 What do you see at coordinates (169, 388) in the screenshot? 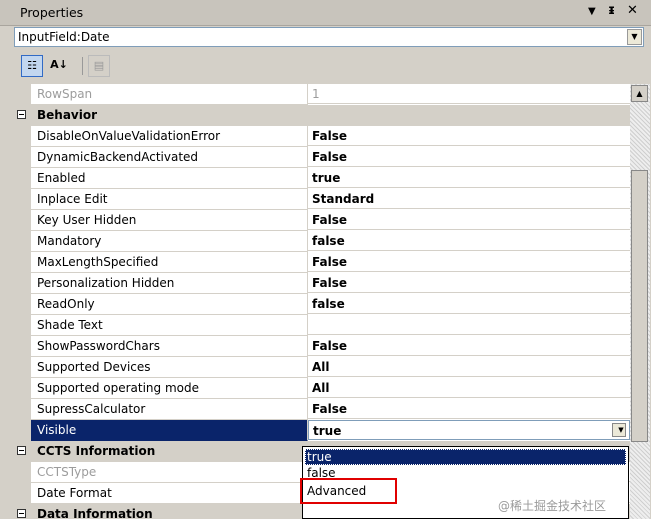
I see `property-name: Supported operating mode` at bounding box center [169, 388].